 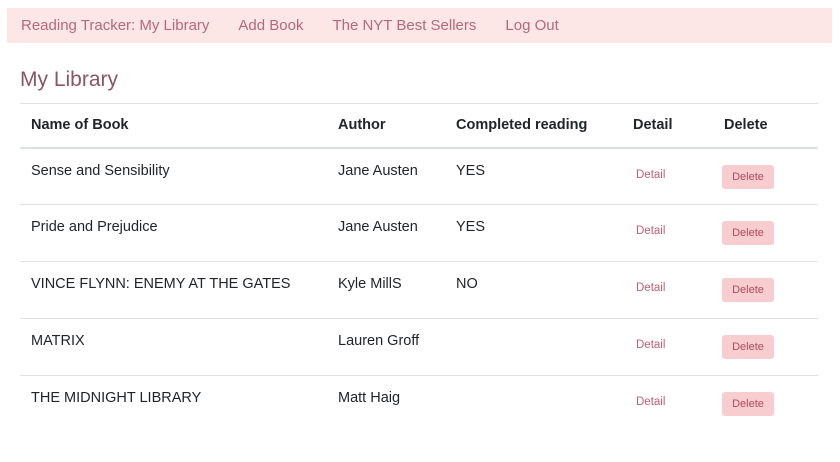 What do you see at coordinates (765, 126) in the screenshot?
I see `column-header-delete: Delete` at bounding box center [765, 126].